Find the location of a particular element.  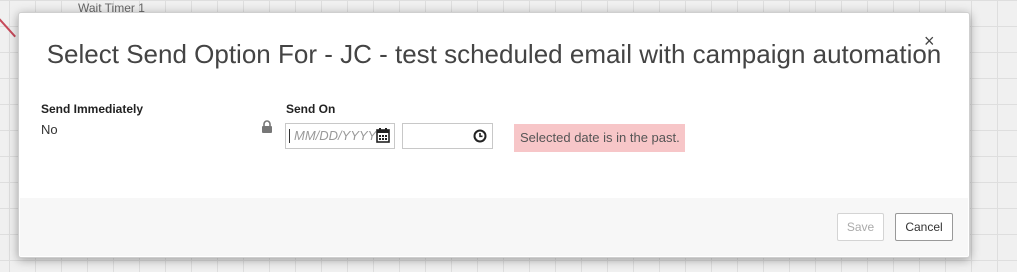

cancel-button: Cancel is located at coordinates (924, 227).